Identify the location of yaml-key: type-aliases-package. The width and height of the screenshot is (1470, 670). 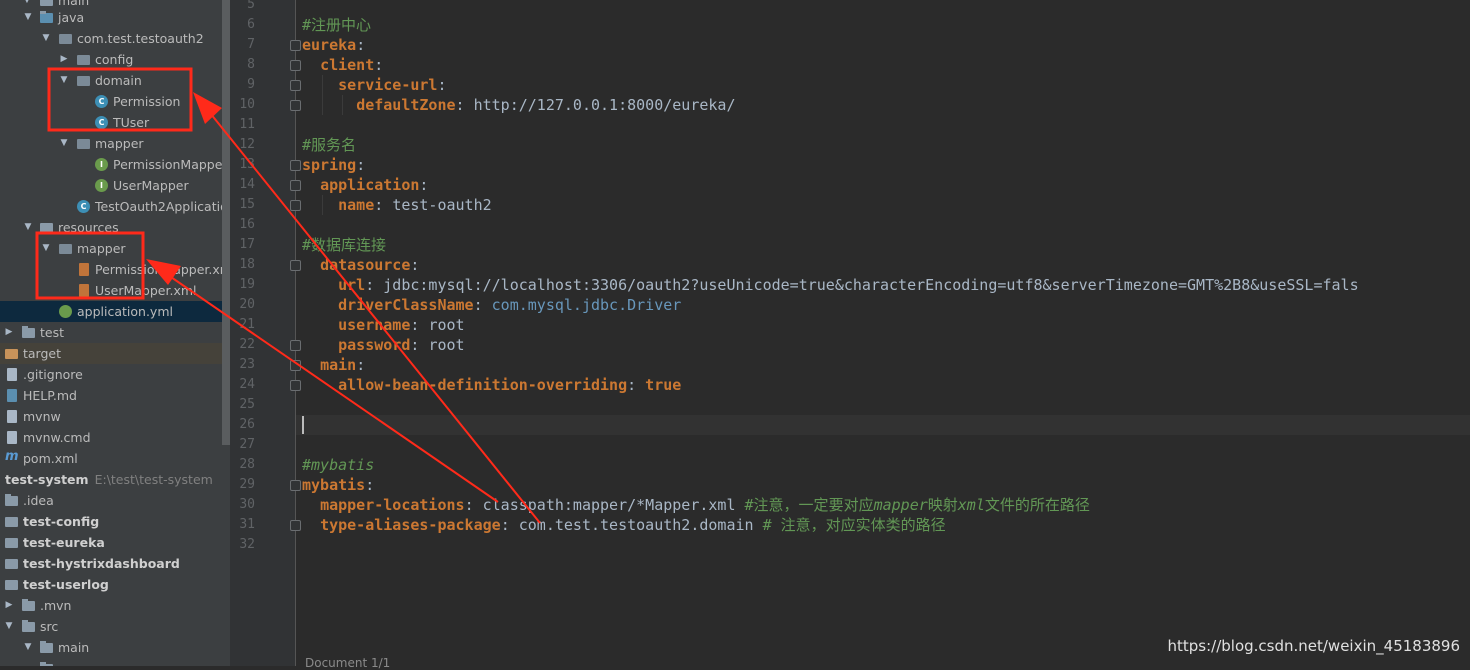
(410, 525).